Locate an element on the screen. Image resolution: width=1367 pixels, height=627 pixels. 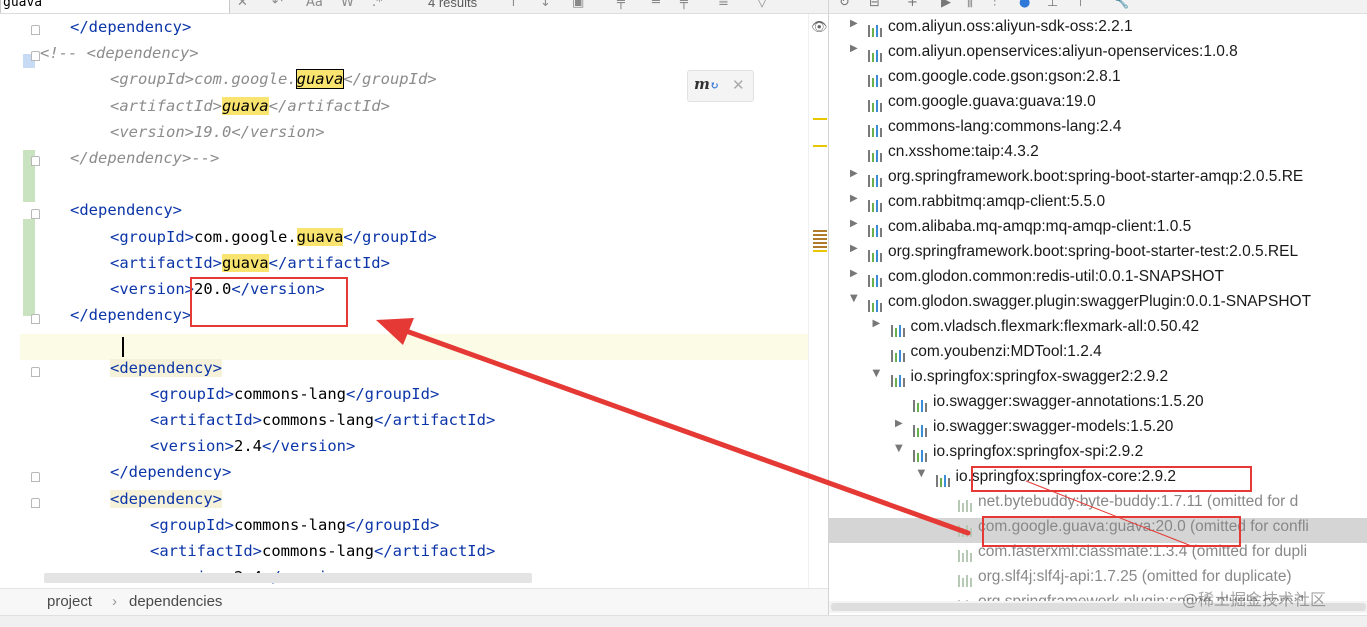
words-icon: W is located at coordinates (347, 5).